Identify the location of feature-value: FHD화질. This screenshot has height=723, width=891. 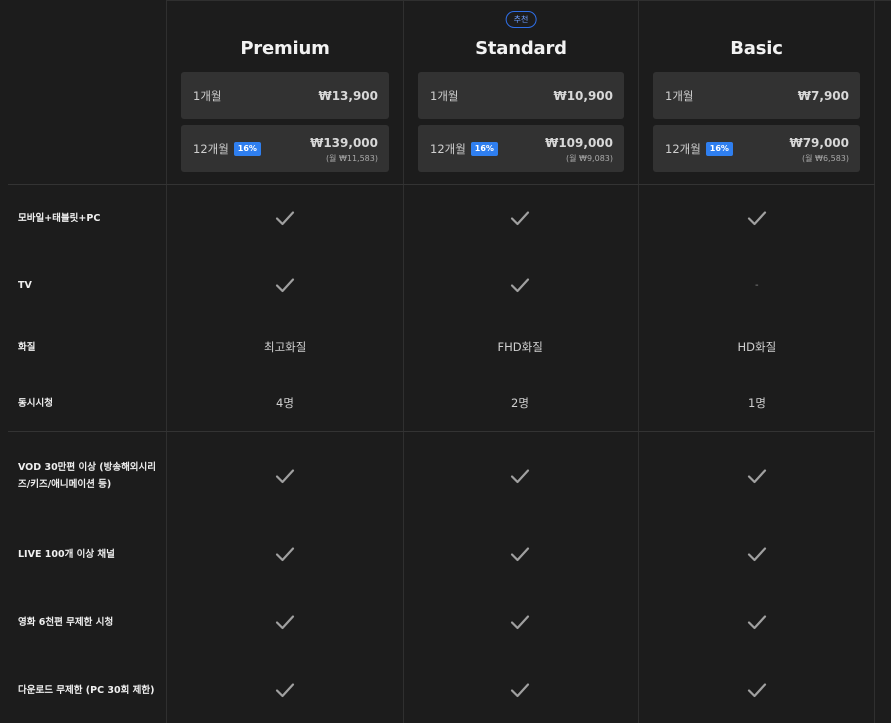
(520, 347).